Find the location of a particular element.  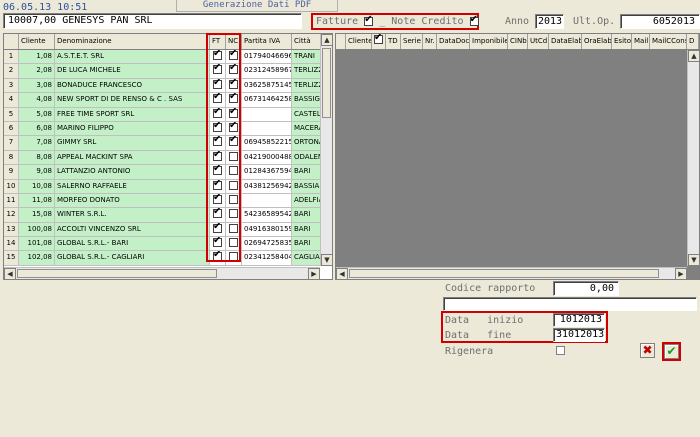

cell-cliente: 15,08 is located at coordinates (37, 215).